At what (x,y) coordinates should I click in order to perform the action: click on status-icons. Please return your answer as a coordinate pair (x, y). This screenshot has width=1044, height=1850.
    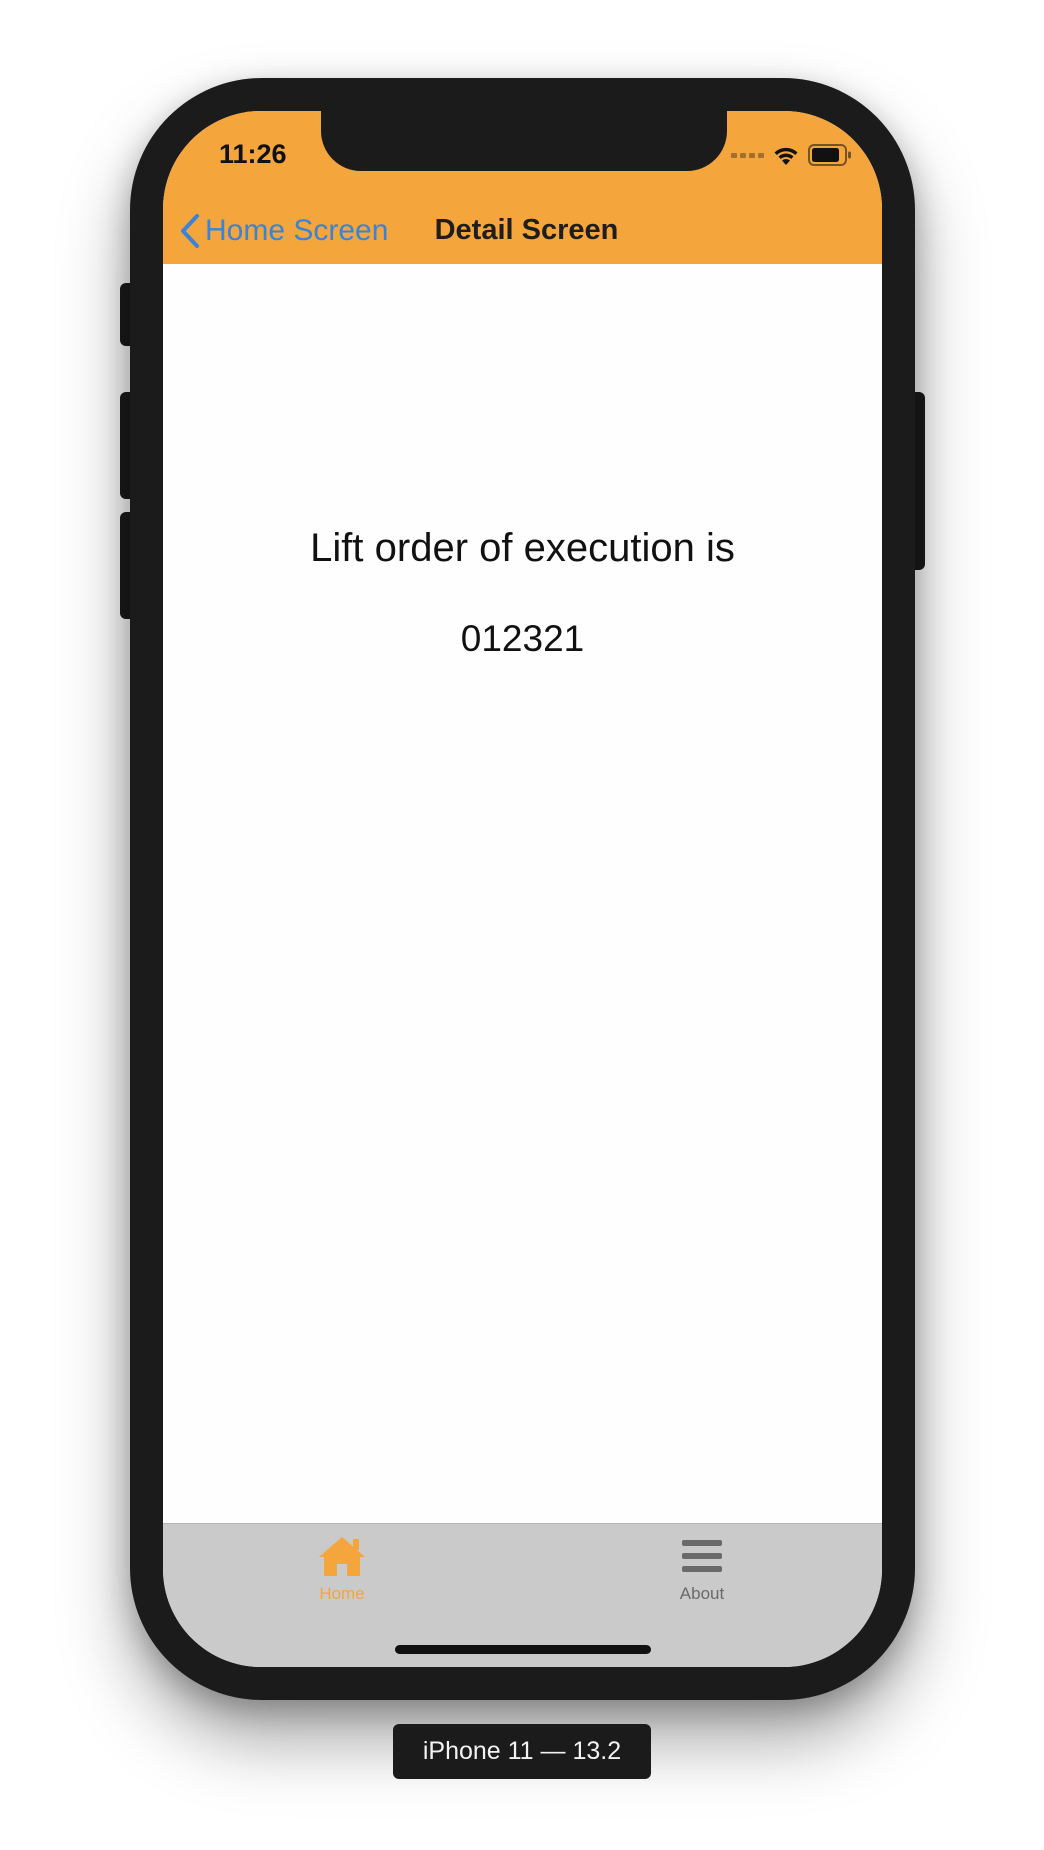
    Looking at the image, I should click on (791, 155).